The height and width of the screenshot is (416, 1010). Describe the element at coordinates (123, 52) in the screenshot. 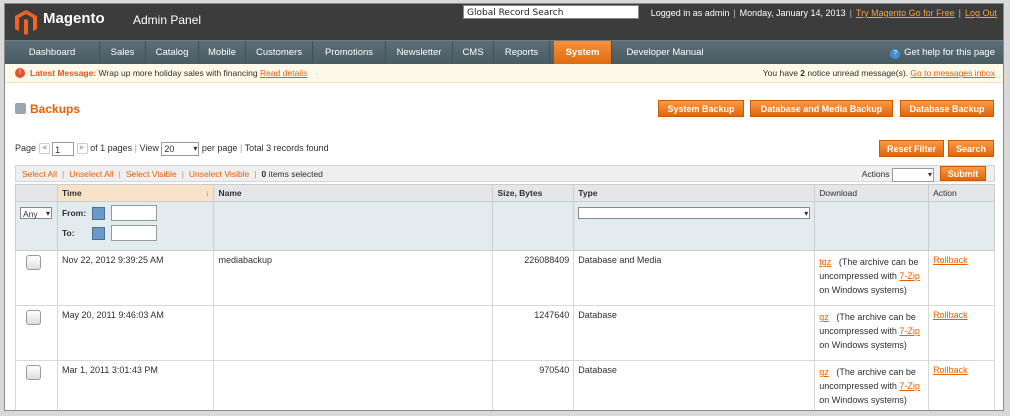

I see `nav-sales: Sales` at that location.